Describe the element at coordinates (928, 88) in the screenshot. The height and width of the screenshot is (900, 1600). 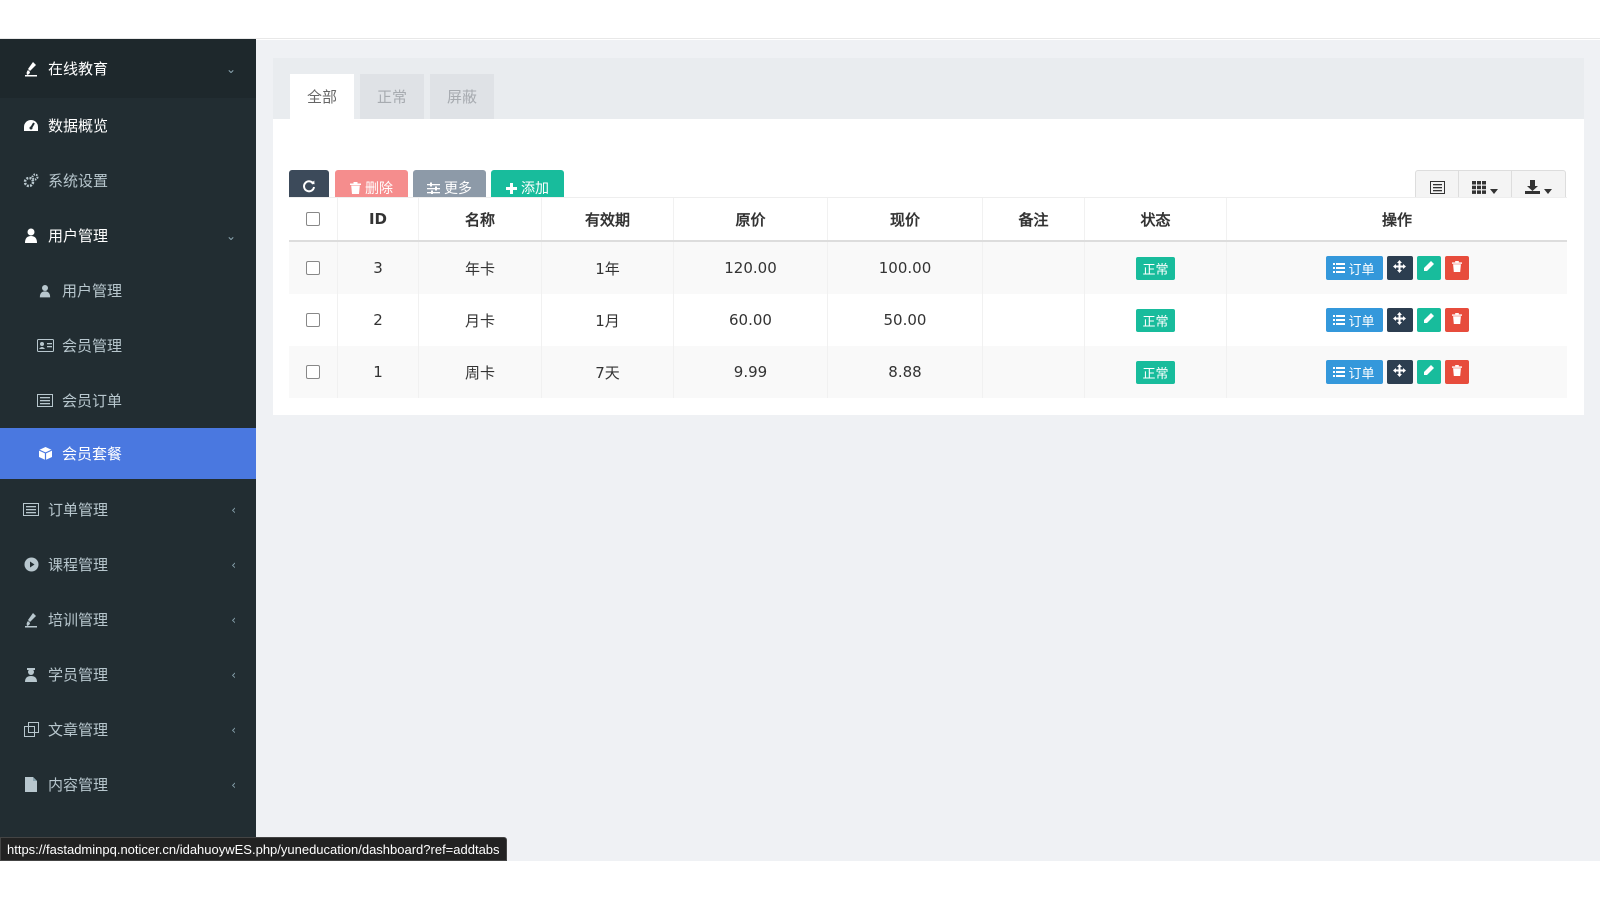
I see `tabs-bar: 全部 正常 屏蔽` at that location.